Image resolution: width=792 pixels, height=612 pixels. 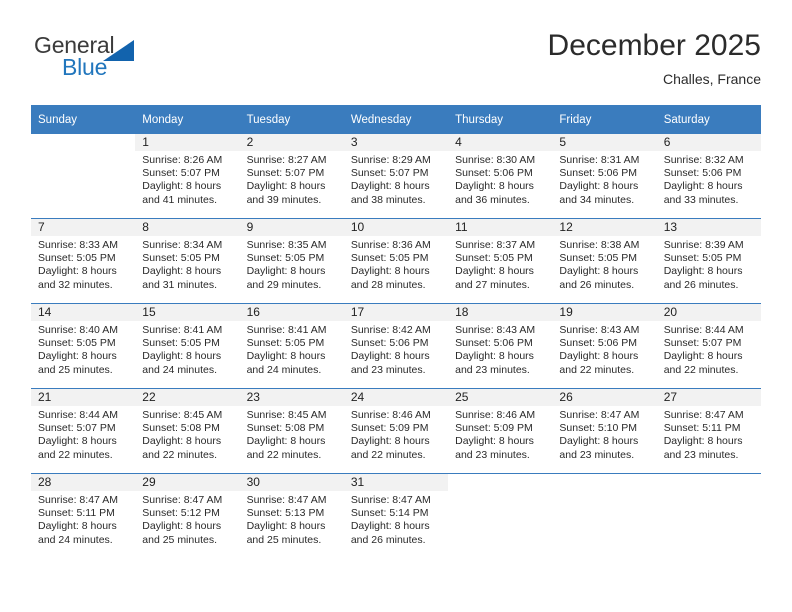 What do you see at coordinates (182, 193) in the screenshot?
I see `daylight-text: Daylight: 8 hours and 41 minutes.` at bounding box center [182, 193].